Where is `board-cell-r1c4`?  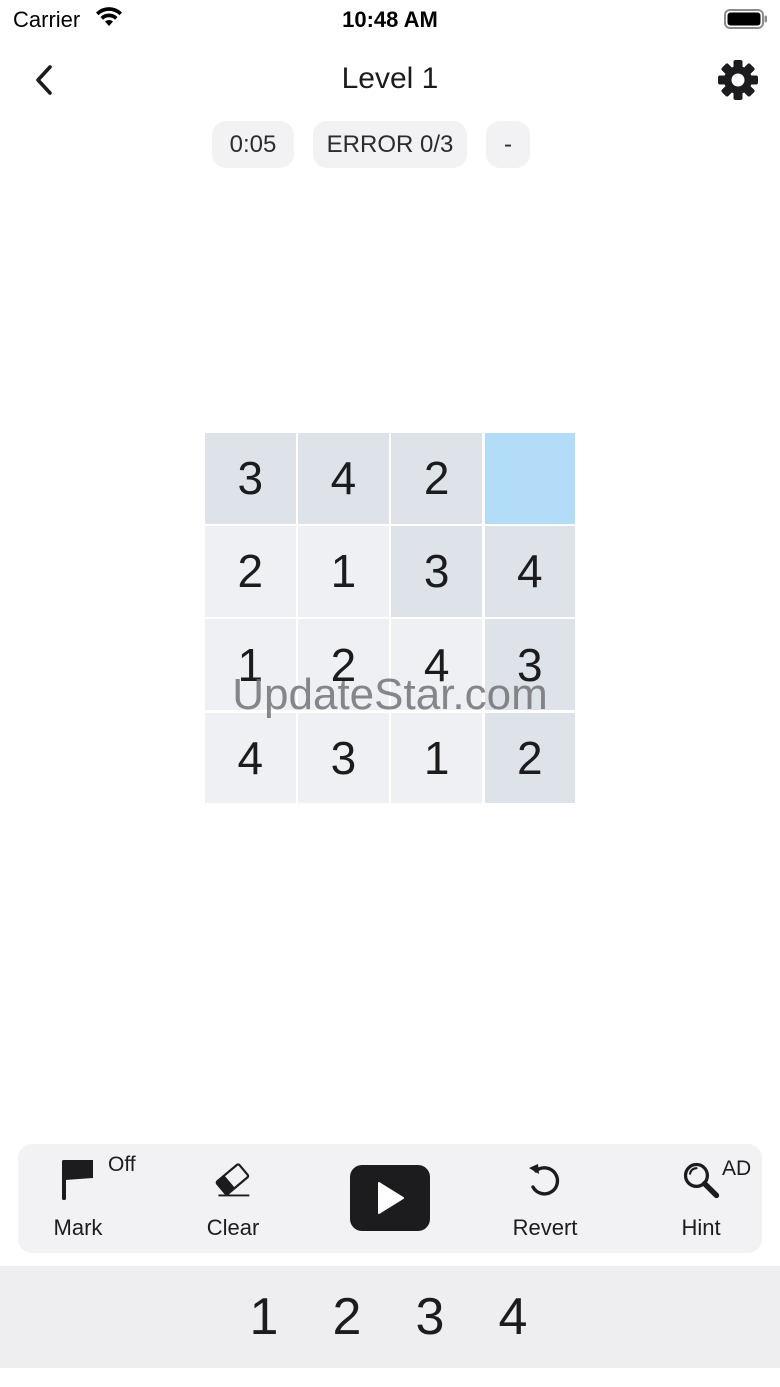
board-cell-r1c4 is located at coordinates (530, 478).